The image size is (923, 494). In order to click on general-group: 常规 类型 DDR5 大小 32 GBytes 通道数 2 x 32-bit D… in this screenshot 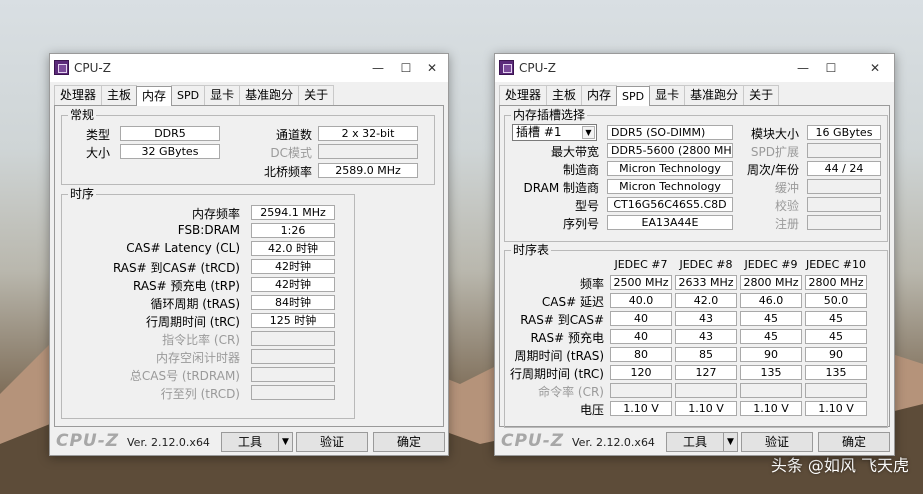, I will do `click(248, 146)`.